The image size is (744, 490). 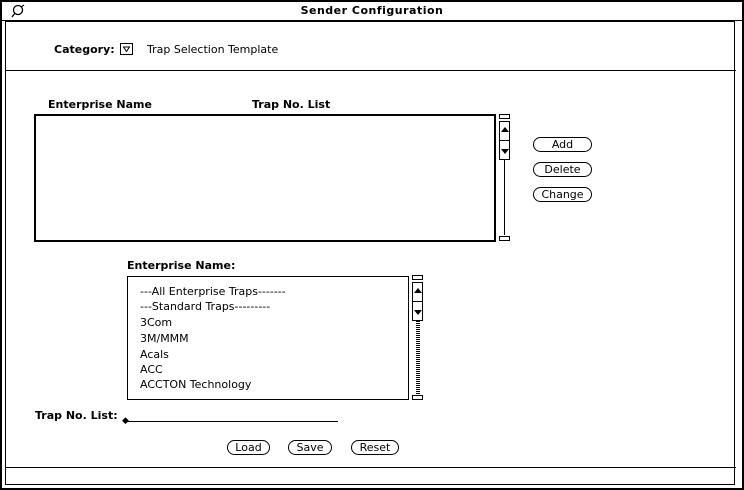 What do you see at coordinates (248, 447) in the screenshot?
I see `load-button: Load` at bounding box center [248, 447].